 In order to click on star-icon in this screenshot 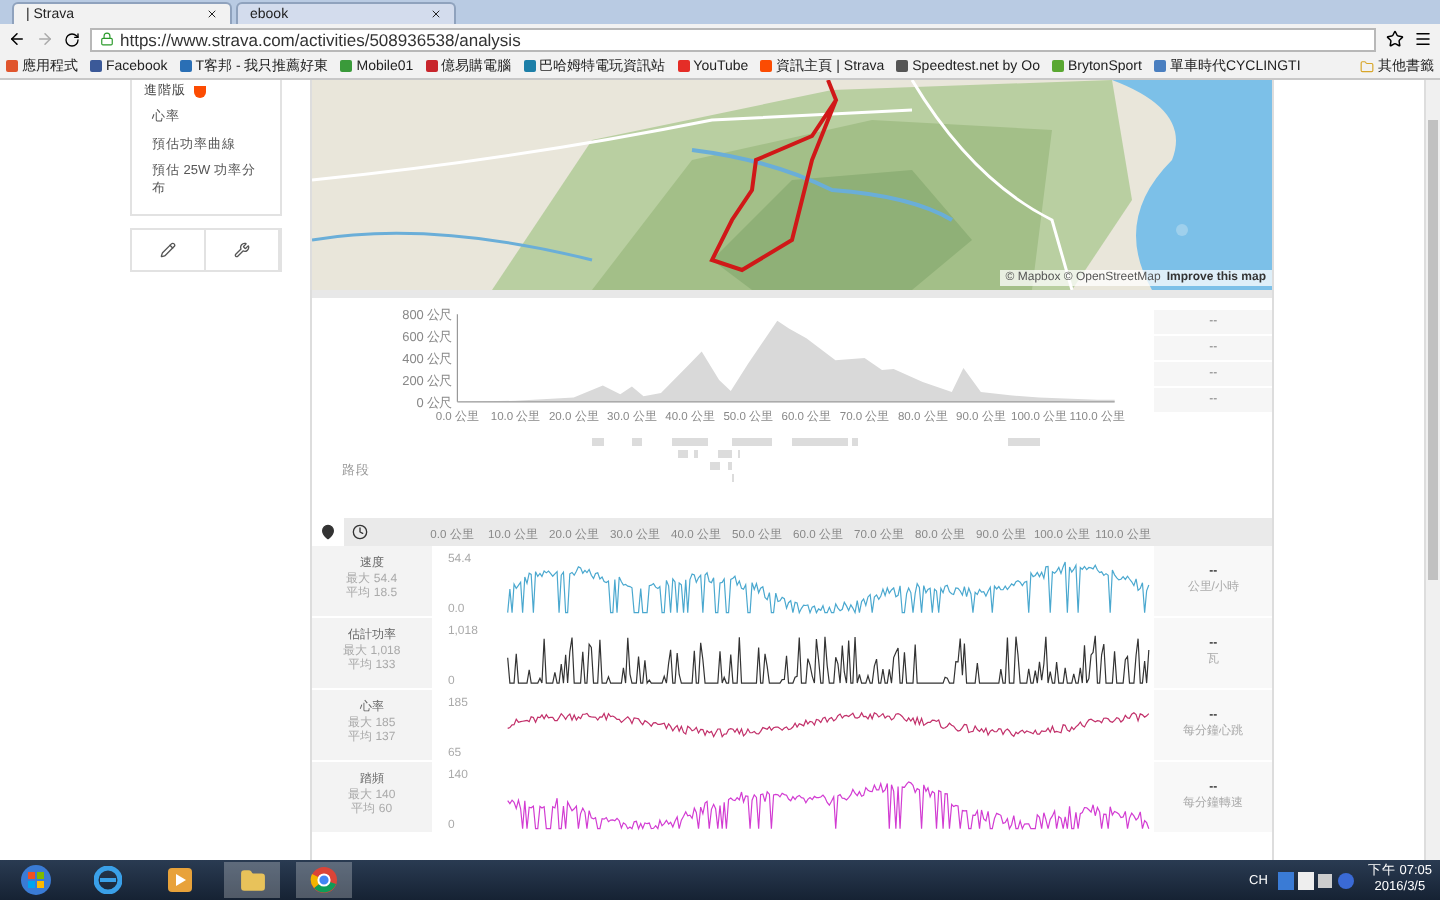, I will do `click(1395, 39)`.